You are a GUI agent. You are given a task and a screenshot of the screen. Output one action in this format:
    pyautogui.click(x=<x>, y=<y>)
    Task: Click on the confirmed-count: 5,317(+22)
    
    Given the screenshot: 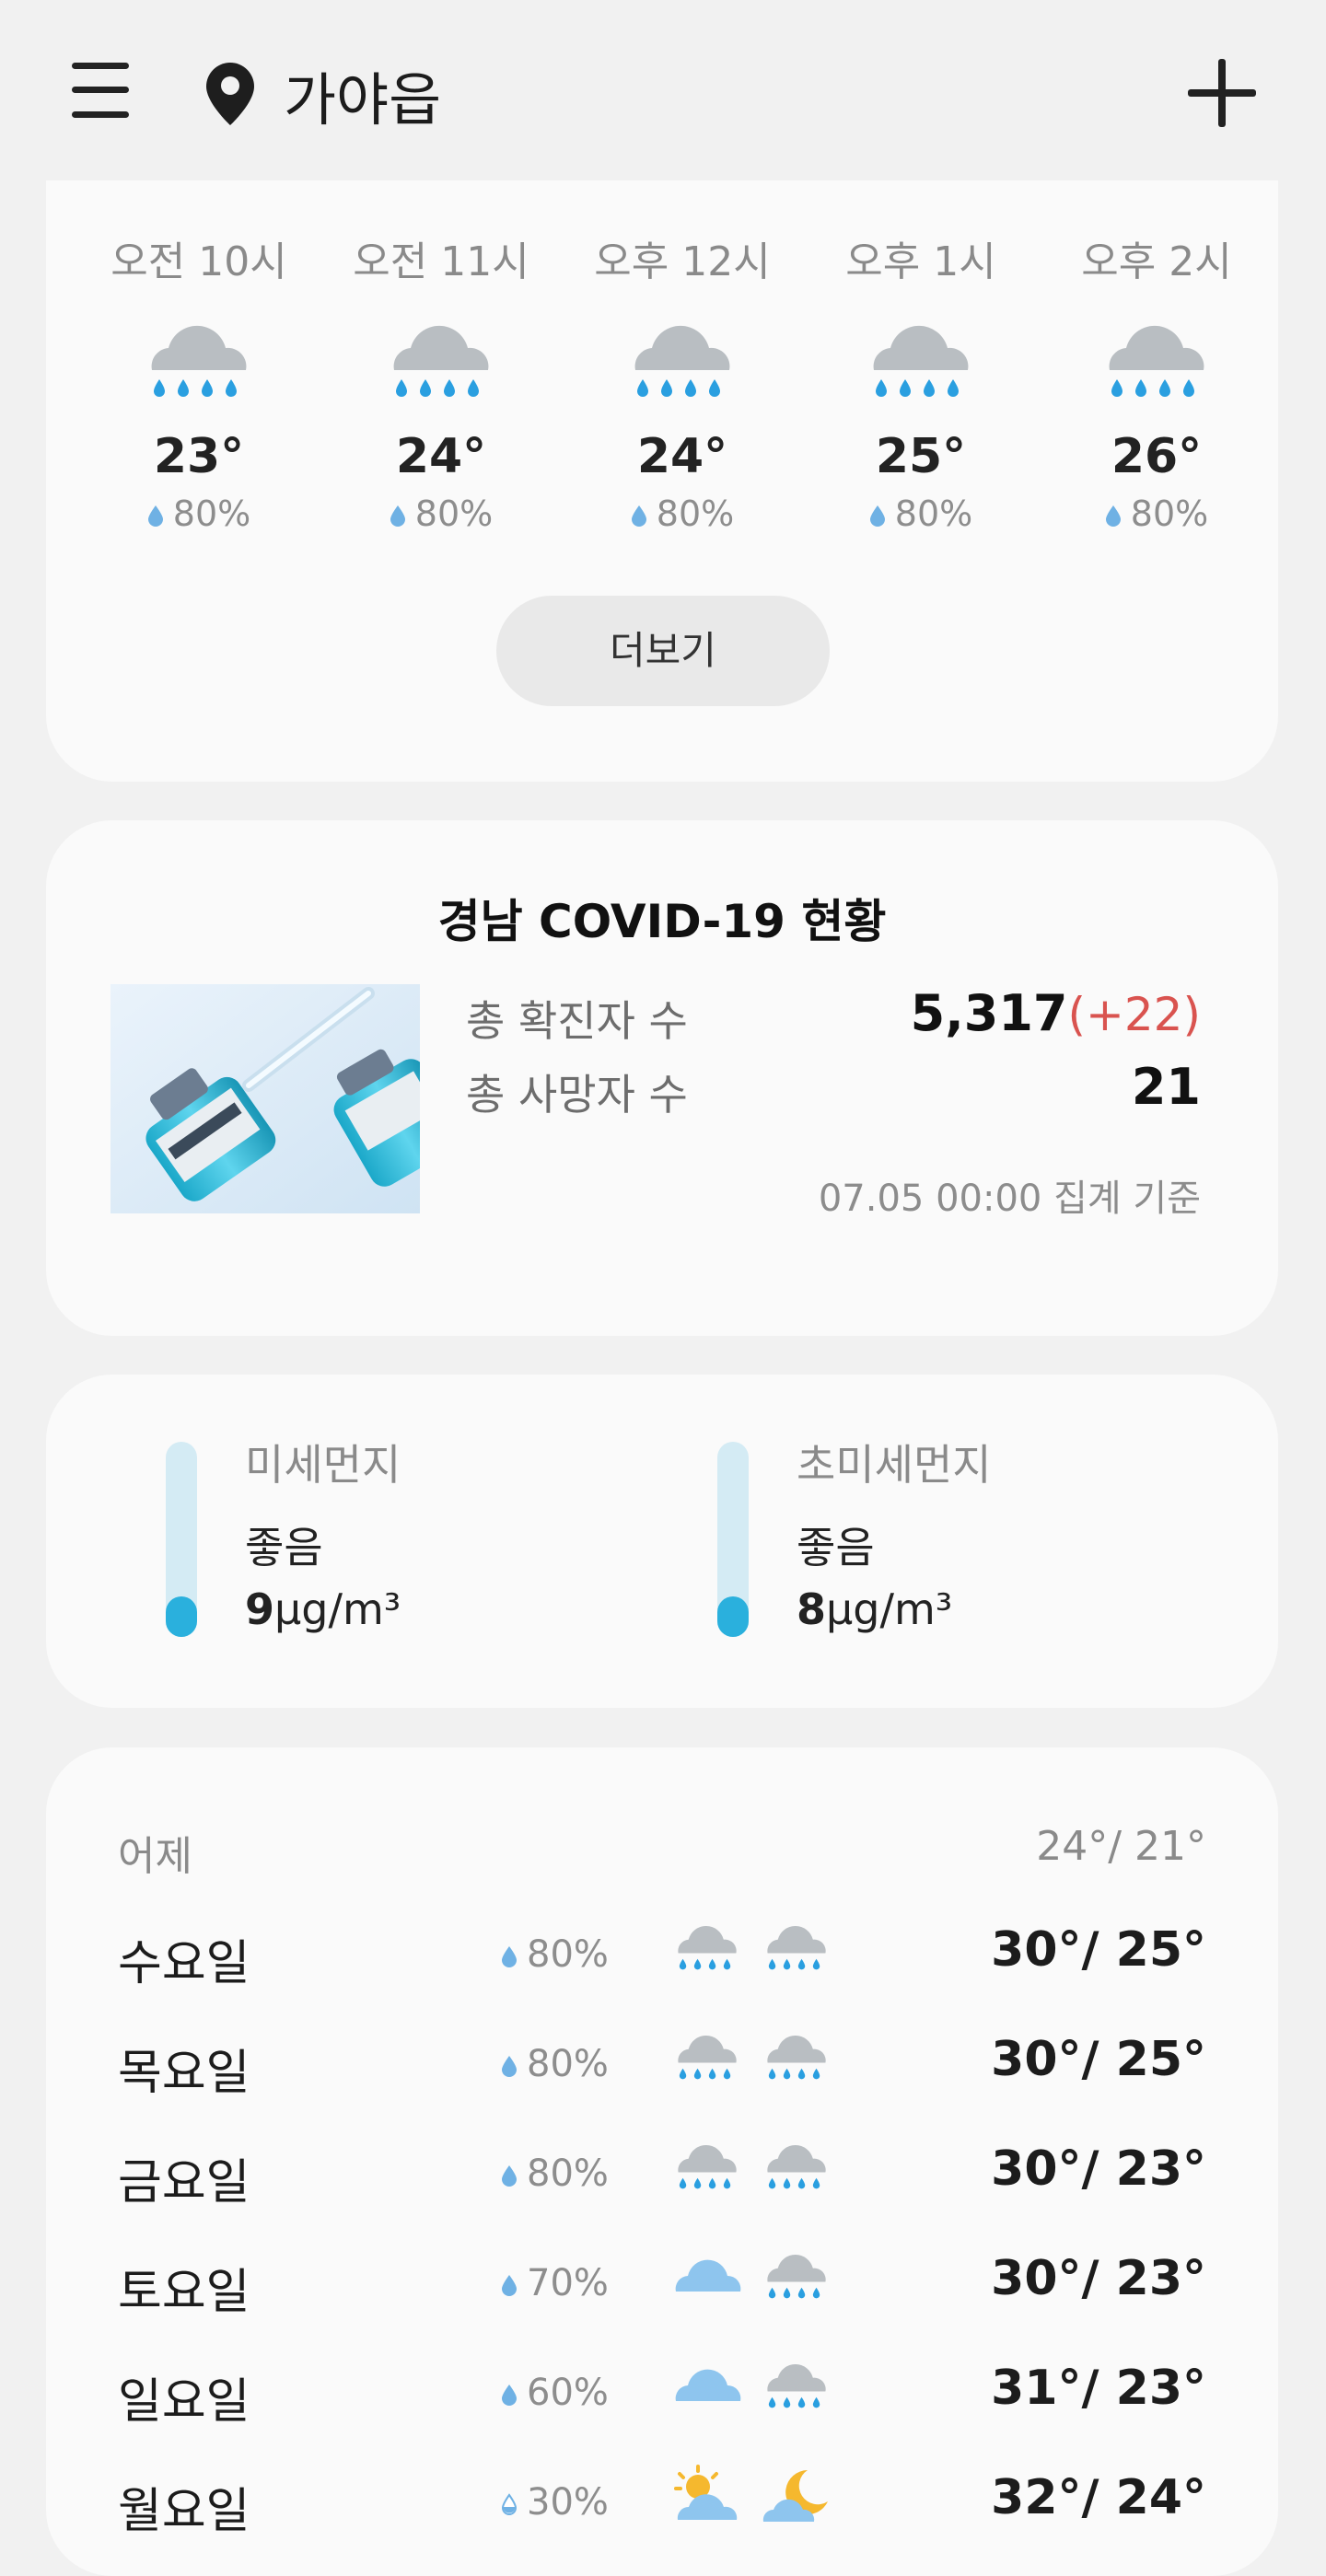 What is the action you would take?
    pyautogui.click(x=1055, y=1013)
    